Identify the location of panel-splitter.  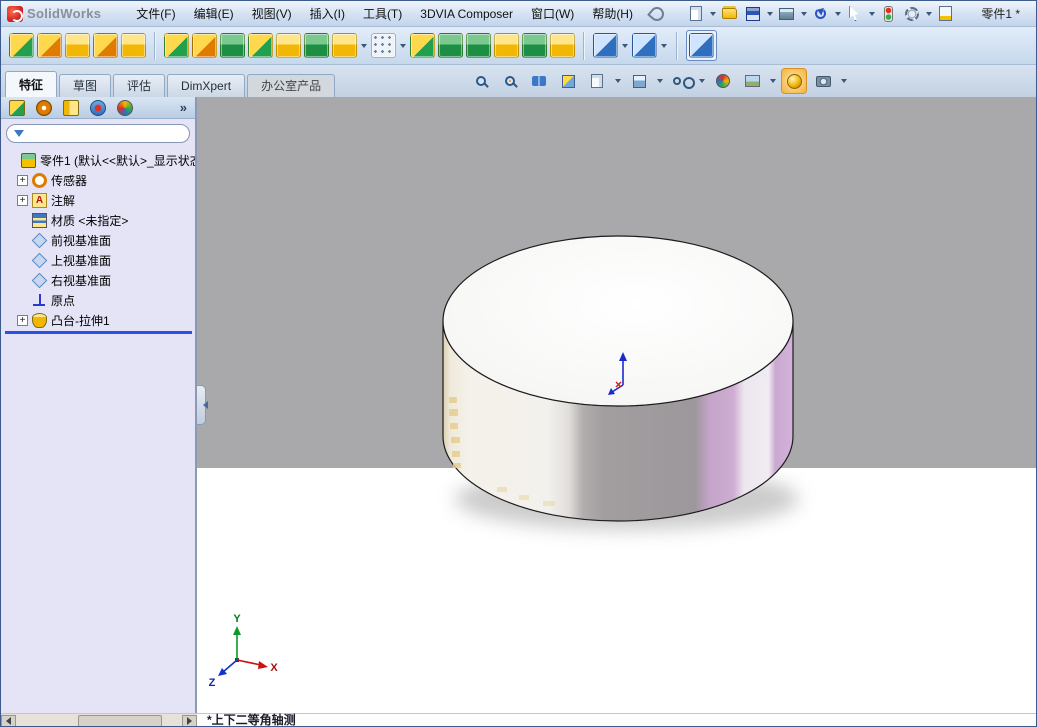
(202, 405).